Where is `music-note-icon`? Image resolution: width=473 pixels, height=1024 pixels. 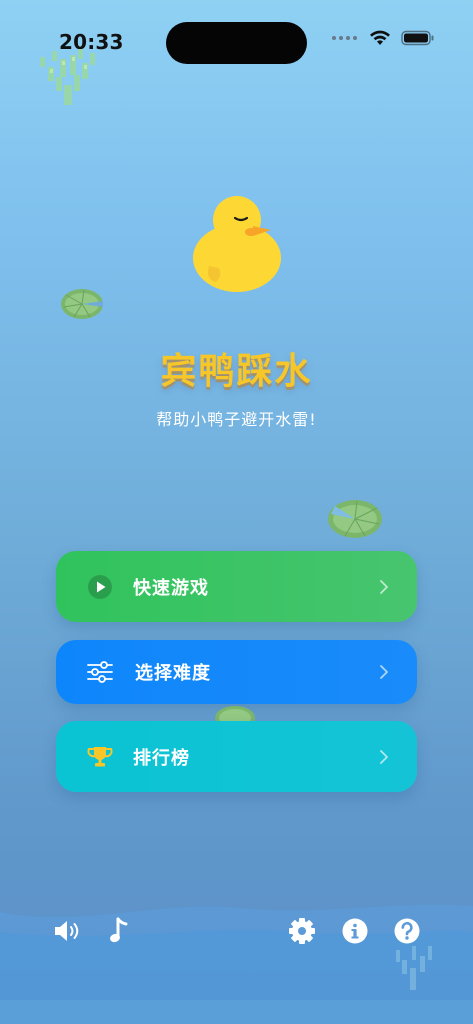 music-note-icon is located at coordinates (119, 930).